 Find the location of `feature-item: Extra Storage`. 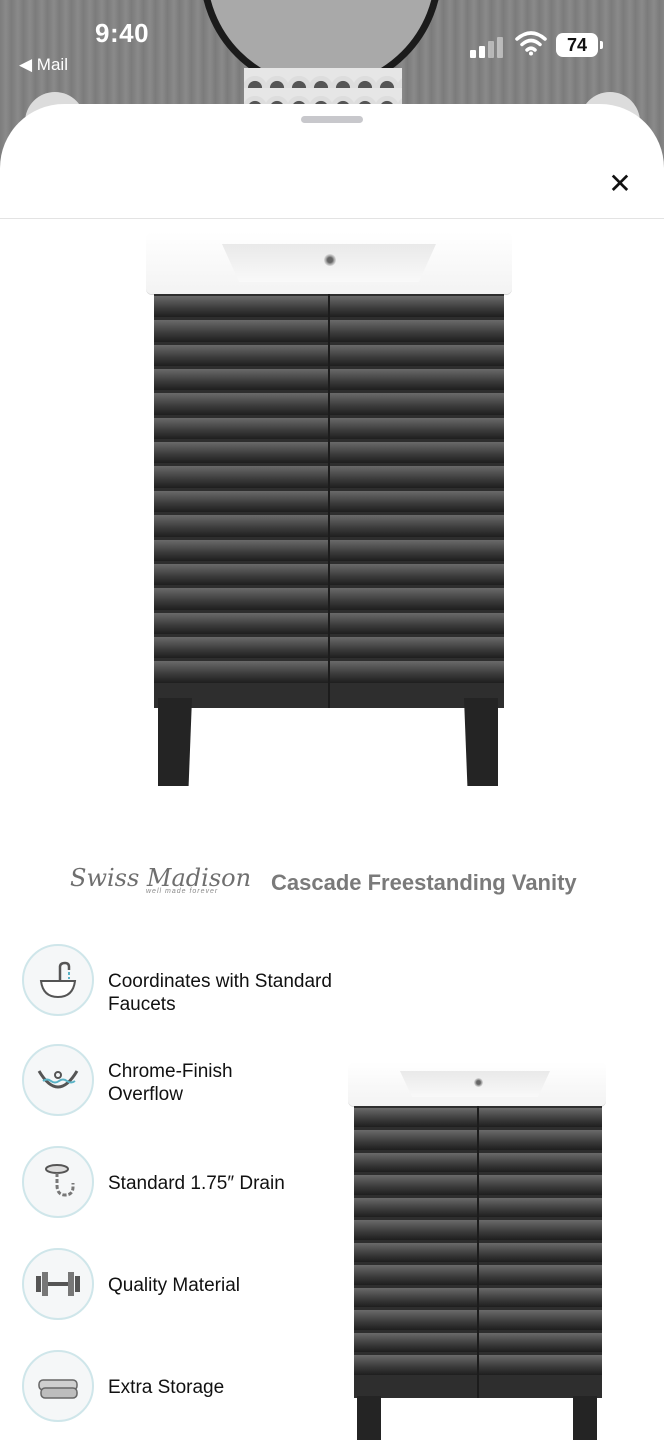

feature-item: Extra Storage is located at coordinates (187, 1387).